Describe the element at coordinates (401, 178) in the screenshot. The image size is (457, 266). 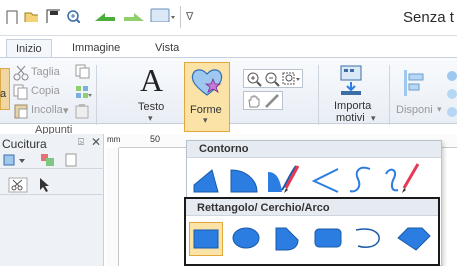
I see `freehand-pen-icon` at that location.